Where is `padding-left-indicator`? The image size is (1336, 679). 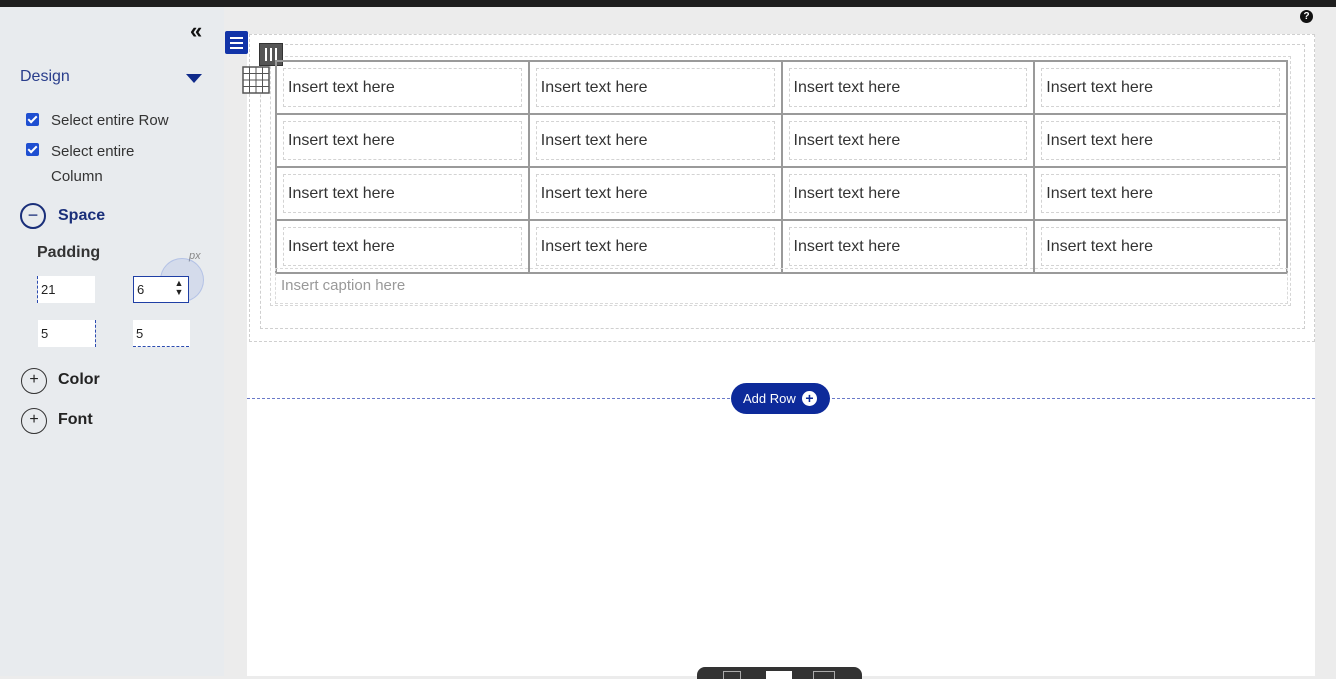 padding-left-indicator is located at coordinates (161, 346).